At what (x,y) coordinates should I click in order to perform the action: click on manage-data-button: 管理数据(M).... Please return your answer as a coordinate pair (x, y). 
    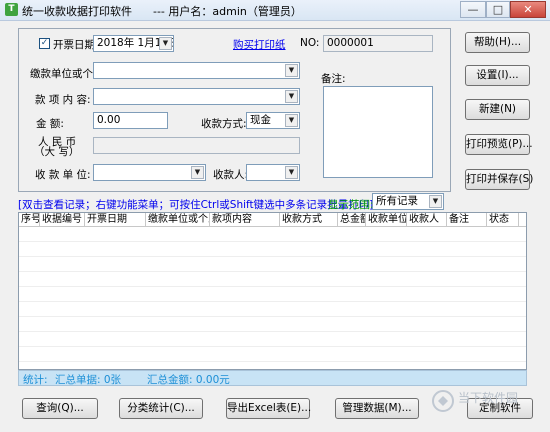
    Looking at the image, I should click on (377, 408).